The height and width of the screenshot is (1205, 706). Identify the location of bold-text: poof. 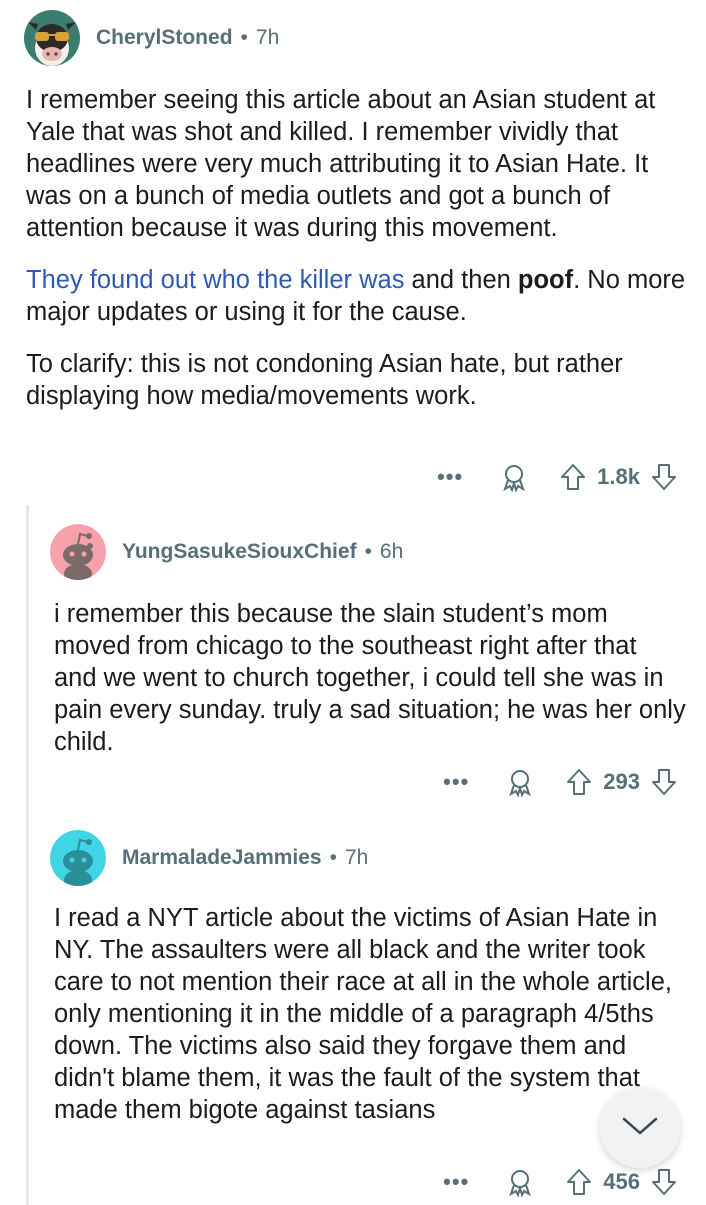
(545, 280).